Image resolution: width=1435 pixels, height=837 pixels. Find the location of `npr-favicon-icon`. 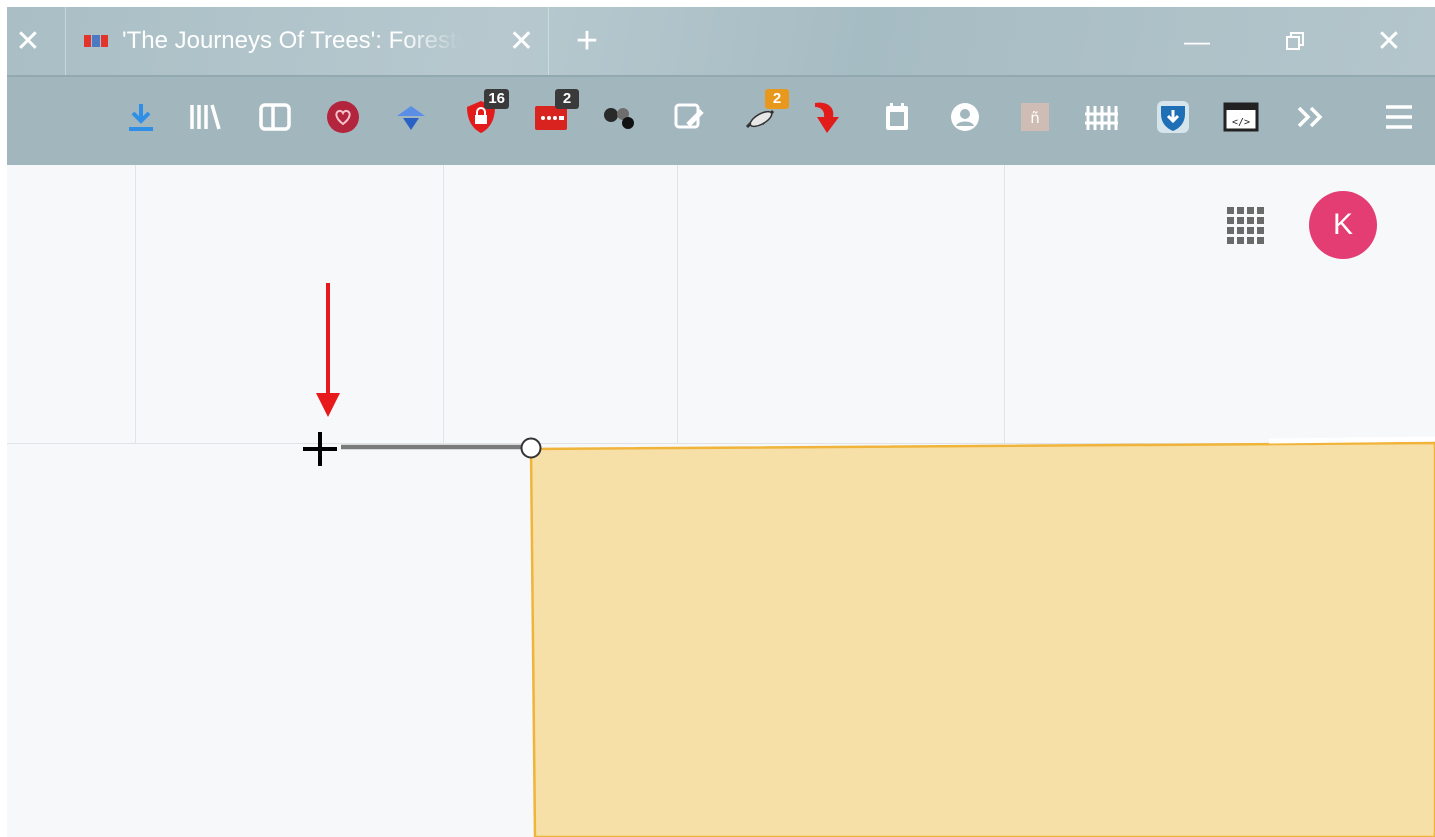

npr-favicon-icon is located at coordinates (96, 41).